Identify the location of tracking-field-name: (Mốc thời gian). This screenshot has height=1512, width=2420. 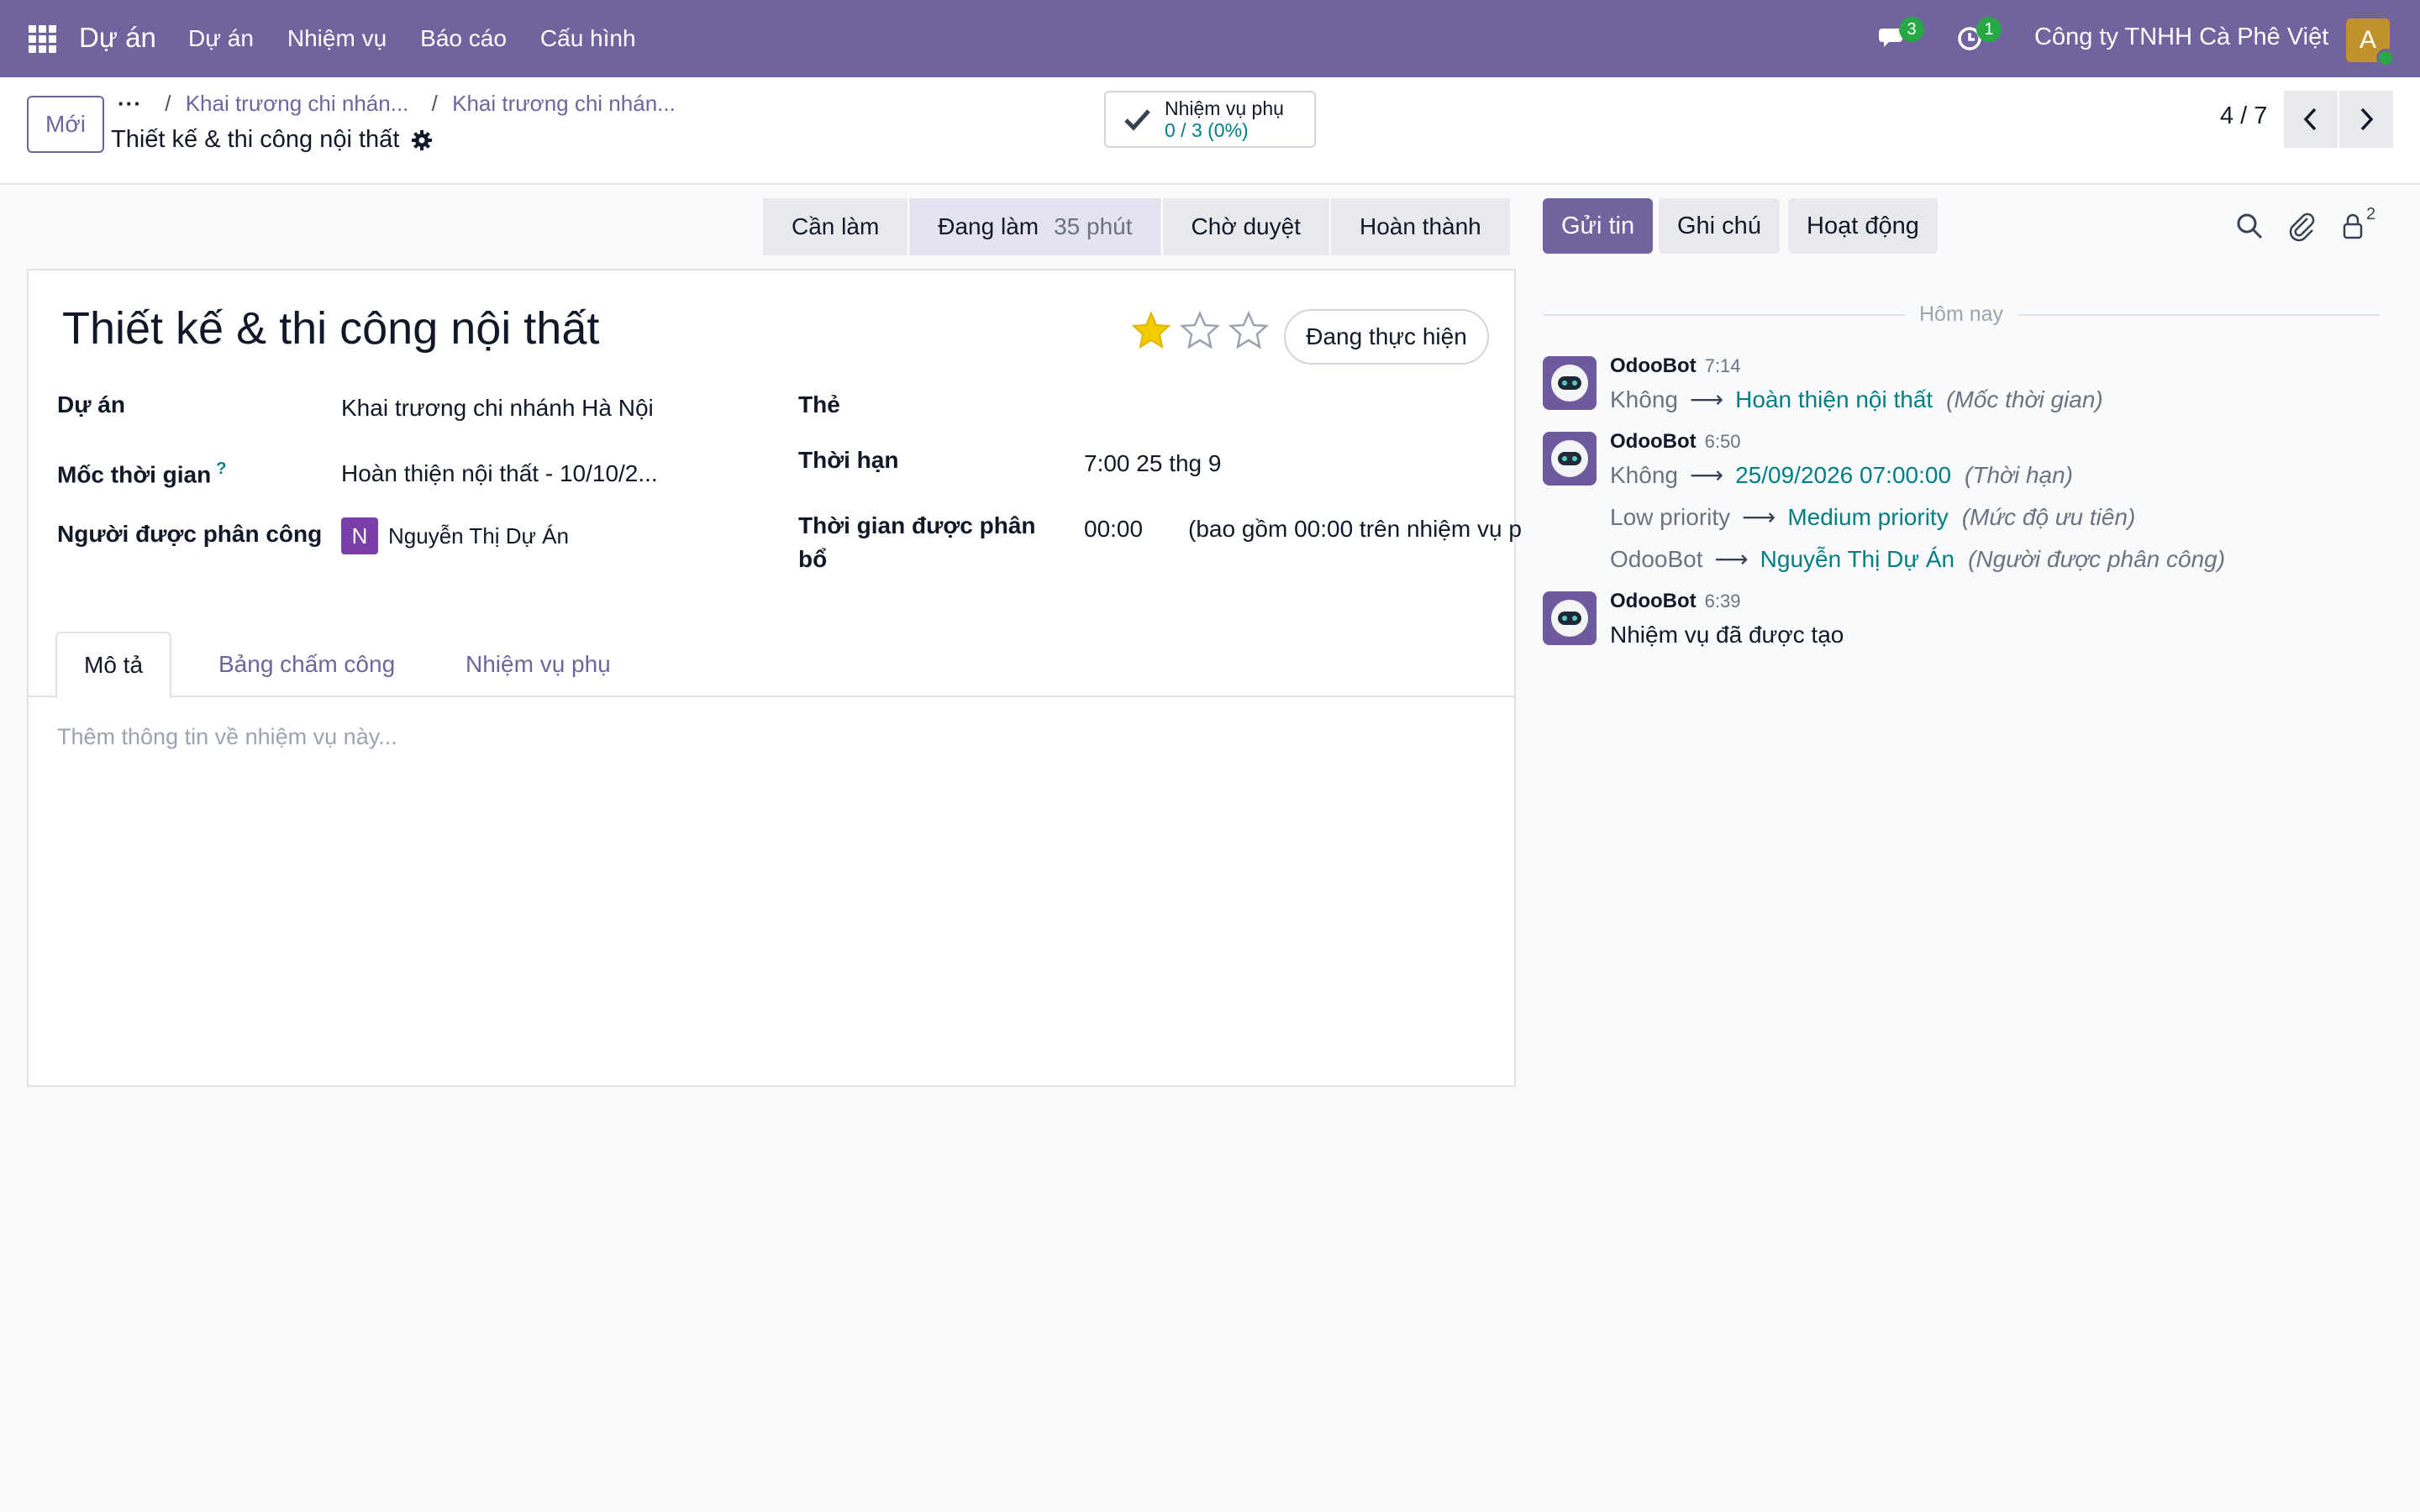
(2025, 399).